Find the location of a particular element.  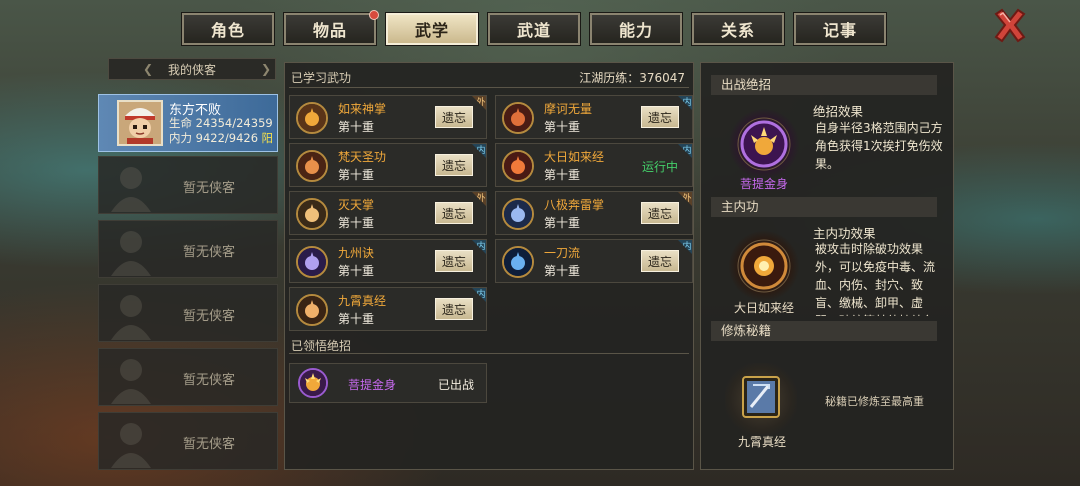

roster-title: 我的侠客 is located at coordinates (191, 69).